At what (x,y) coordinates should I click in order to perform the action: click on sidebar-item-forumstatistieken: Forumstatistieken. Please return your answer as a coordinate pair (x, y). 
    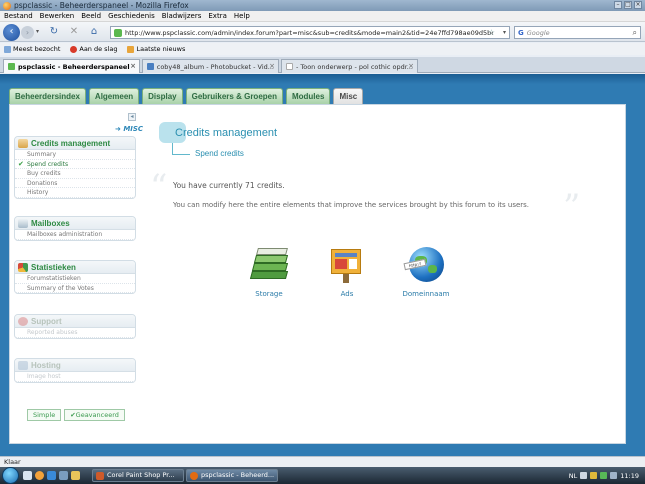
    Looking at the image, I should click on (75, 279).